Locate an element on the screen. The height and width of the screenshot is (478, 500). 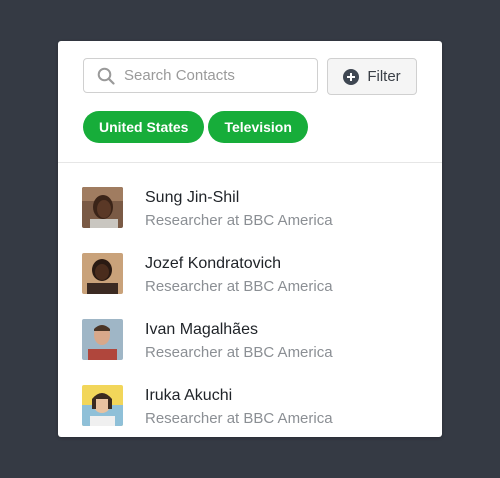
contact-name: Jozef Kondratovich is located at coordinates (213, 263).